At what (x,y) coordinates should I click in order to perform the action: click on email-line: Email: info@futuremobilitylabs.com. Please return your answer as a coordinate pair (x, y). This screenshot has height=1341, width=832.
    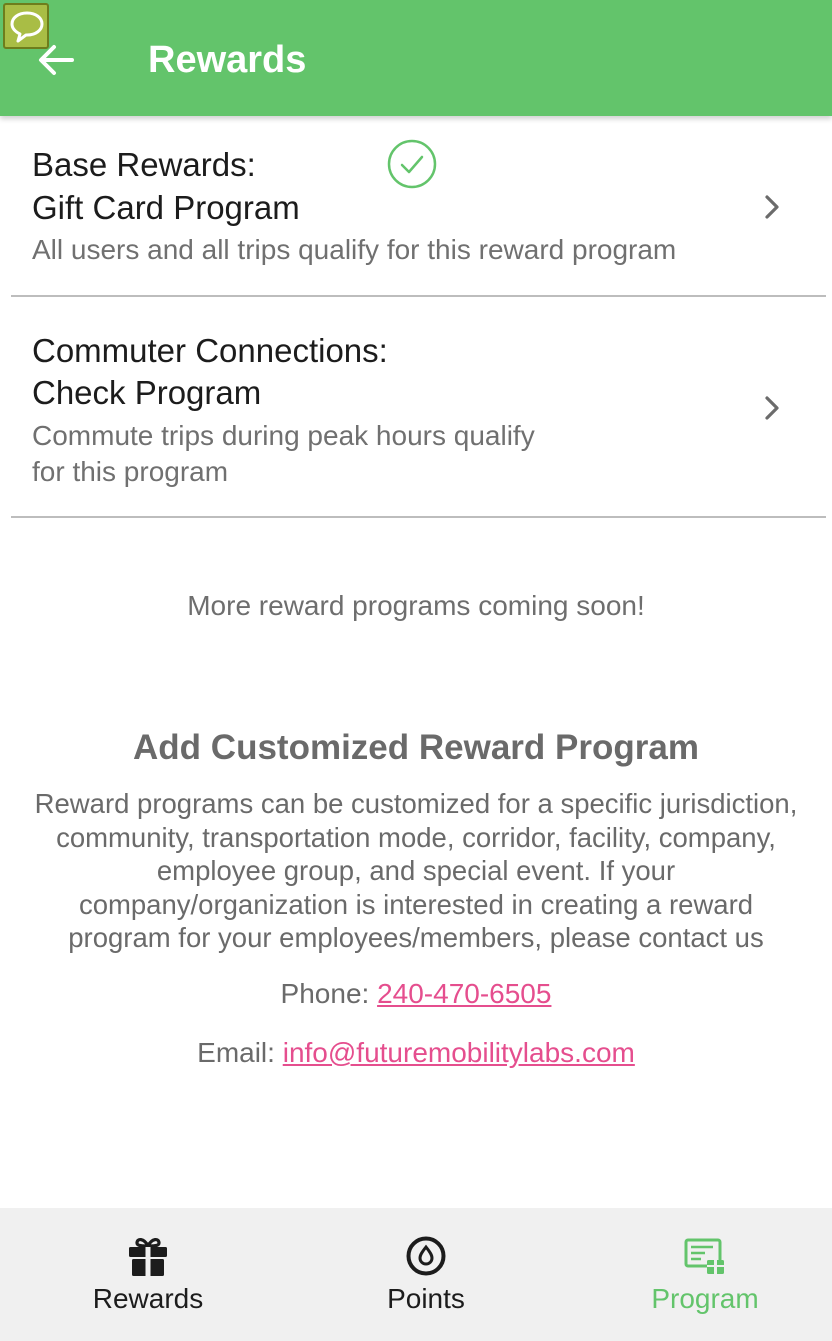
    Looking at the image, I should click on (416, 1053).